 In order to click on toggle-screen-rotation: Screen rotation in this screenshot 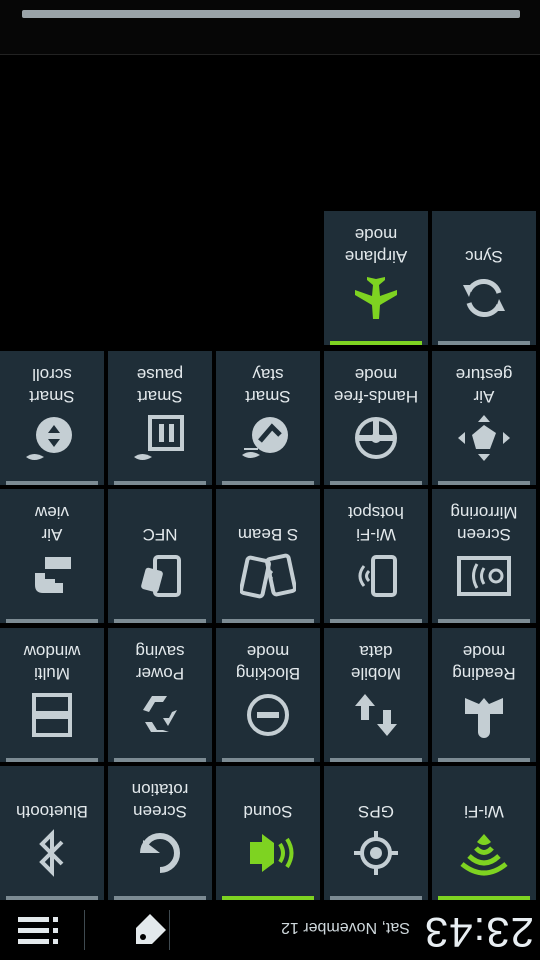, I will do `click(160, 833)`.